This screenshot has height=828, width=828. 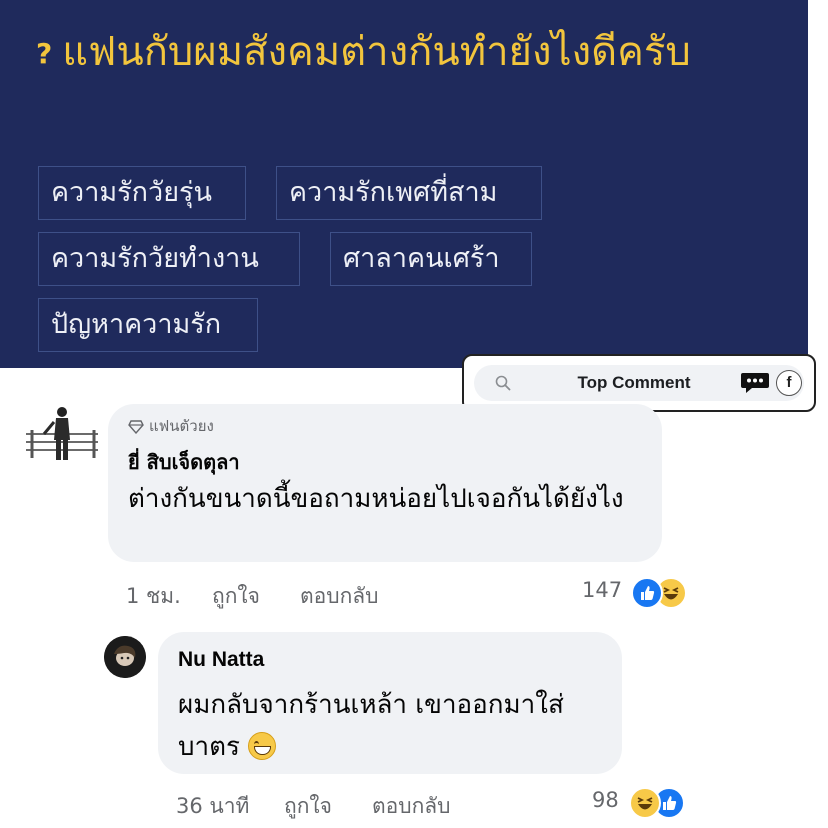 I want to click on comment-author: Nu Natta, so click(x=221, y=660).